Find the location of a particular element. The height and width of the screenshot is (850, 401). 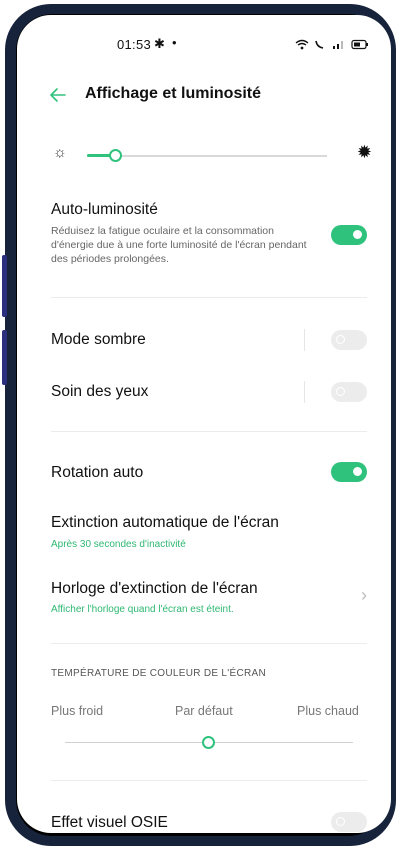

brightness-thumb is located at coordinates (115, 155).